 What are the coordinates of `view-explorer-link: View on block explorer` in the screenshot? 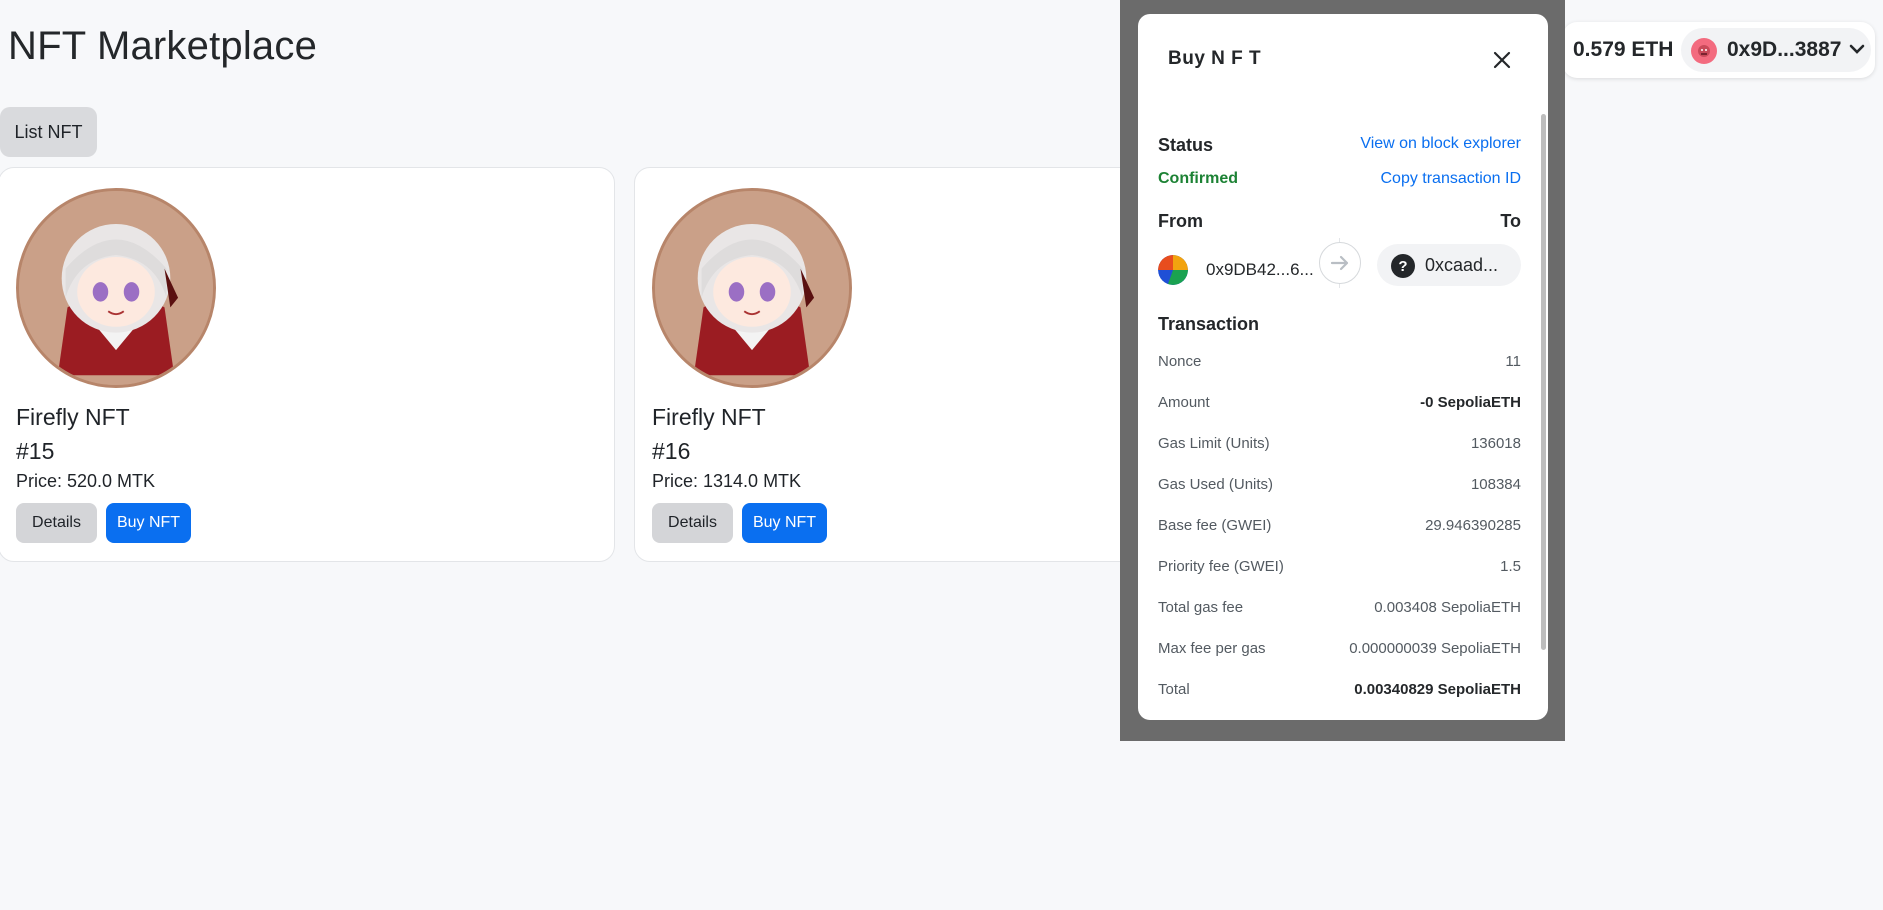 It's located at (1440, 144).